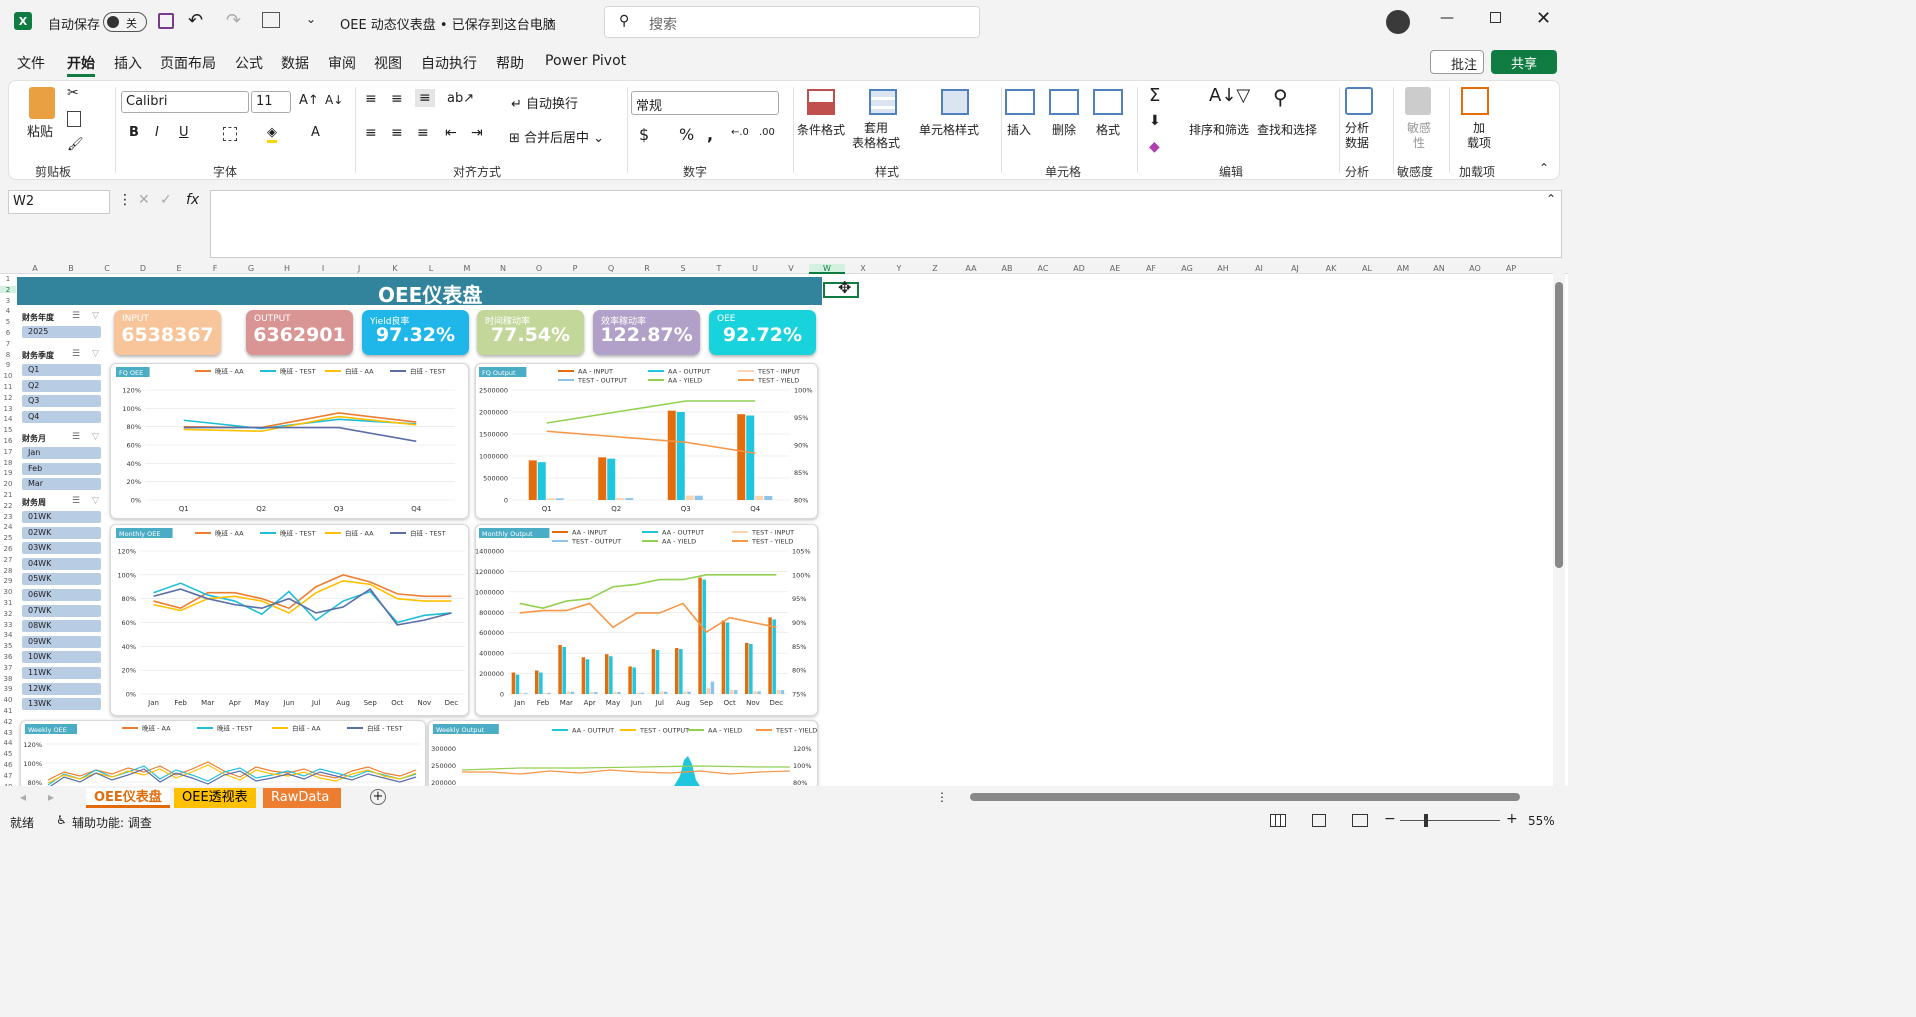 Image resolution: width=1916 pixels, height=1017 pixels. What do you see at coordinates (755, 509) in the screenshot?
I see `x-tick-label: Q4` at bounding box center [755, 509].